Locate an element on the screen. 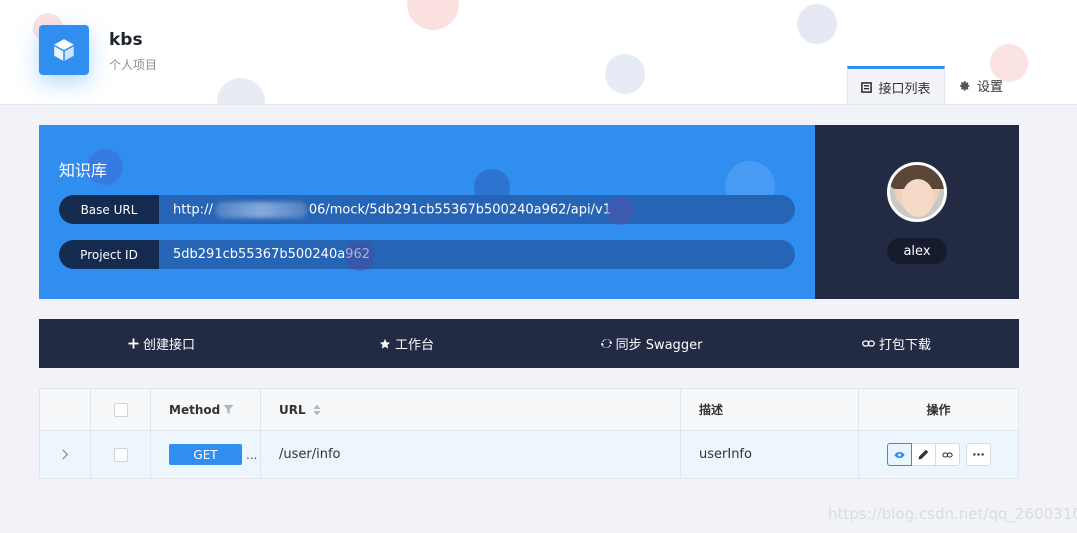  workbench-button: 工作台 is located at coordinates (406, 343).